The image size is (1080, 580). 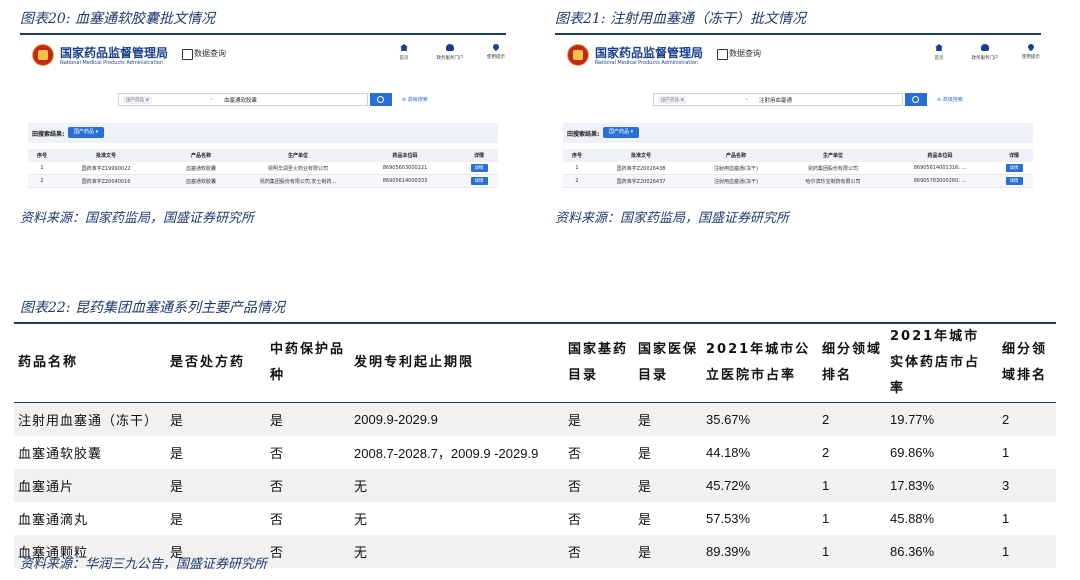 I want to click on table-cell: 血塞通片, so click(x=90, y=485).